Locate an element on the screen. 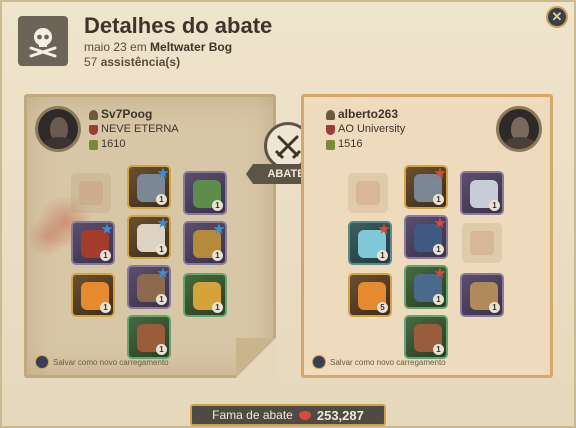 The height and width of the screenshot is (428, 576). assists-count: 57 assistência(s) is located at coordinates (132, 62).